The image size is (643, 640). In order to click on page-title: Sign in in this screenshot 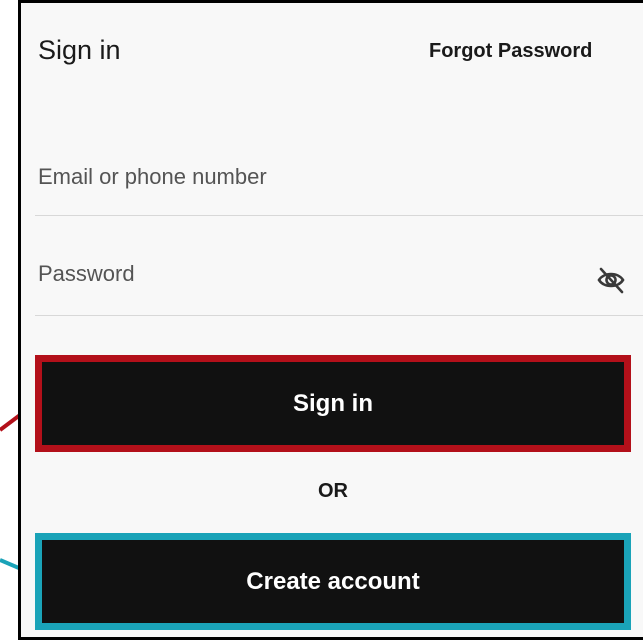, I will do `click(79, 50)`.